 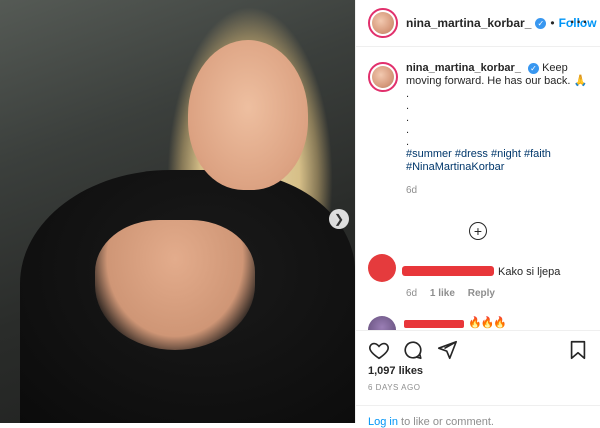 What do you see at coordinates (395, 371) in the screenshot?
I see `likes-count: 1,097 likes` at bounding box center [395, 371].